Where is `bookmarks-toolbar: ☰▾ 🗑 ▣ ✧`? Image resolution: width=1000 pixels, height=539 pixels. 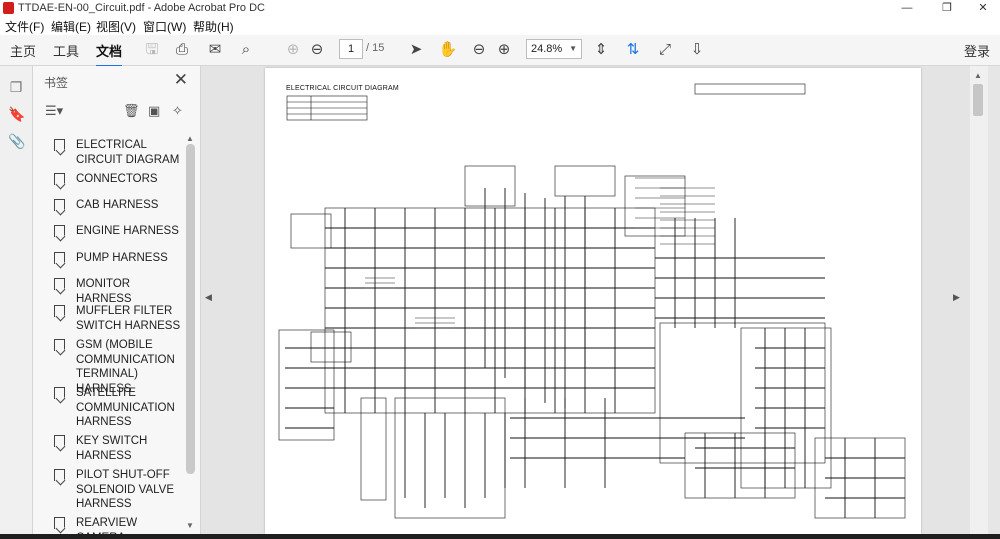
bookmarks-toolbar: ☰▾ 🗑 ▣ ✧ is located at coordinates (116, 113).